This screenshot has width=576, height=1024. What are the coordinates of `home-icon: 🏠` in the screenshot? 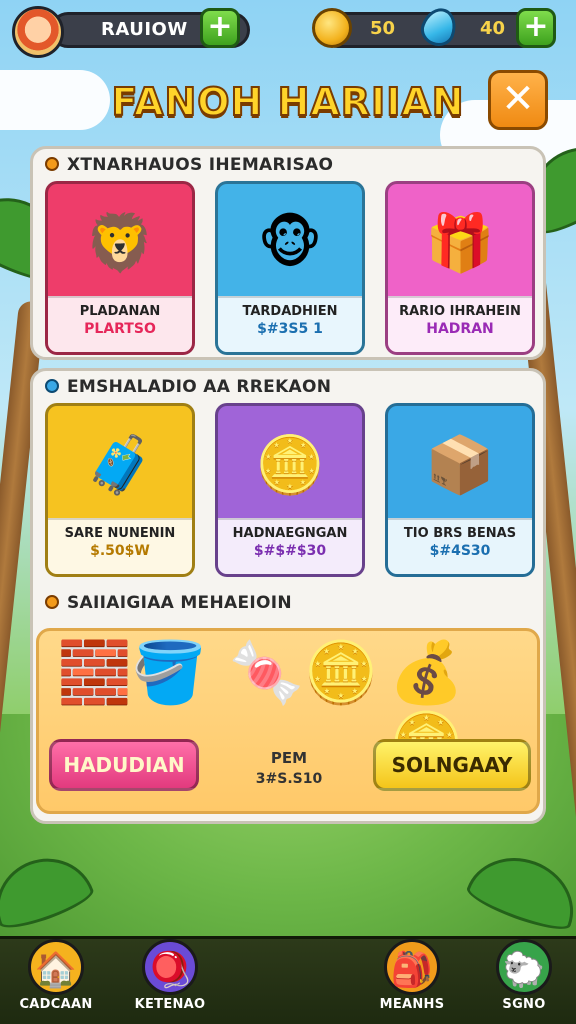 It's located at (56, 967).